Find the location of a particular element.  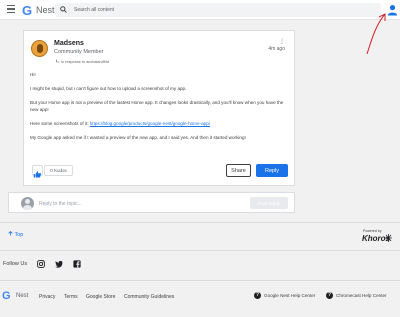

like-button is located at coordinates (37, 172).